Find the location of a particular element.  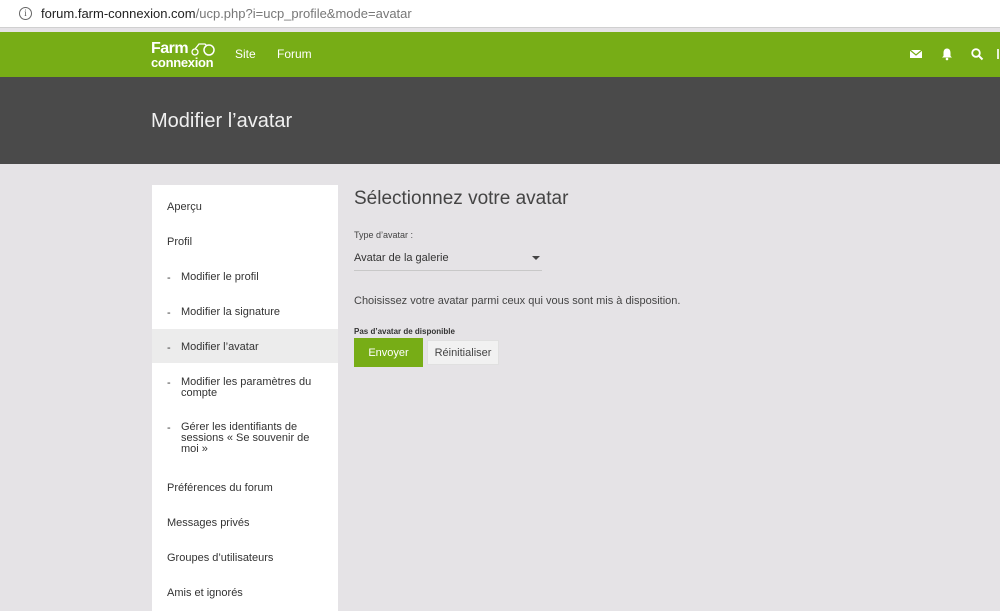

search-icon is located at coordinates (977, 54).